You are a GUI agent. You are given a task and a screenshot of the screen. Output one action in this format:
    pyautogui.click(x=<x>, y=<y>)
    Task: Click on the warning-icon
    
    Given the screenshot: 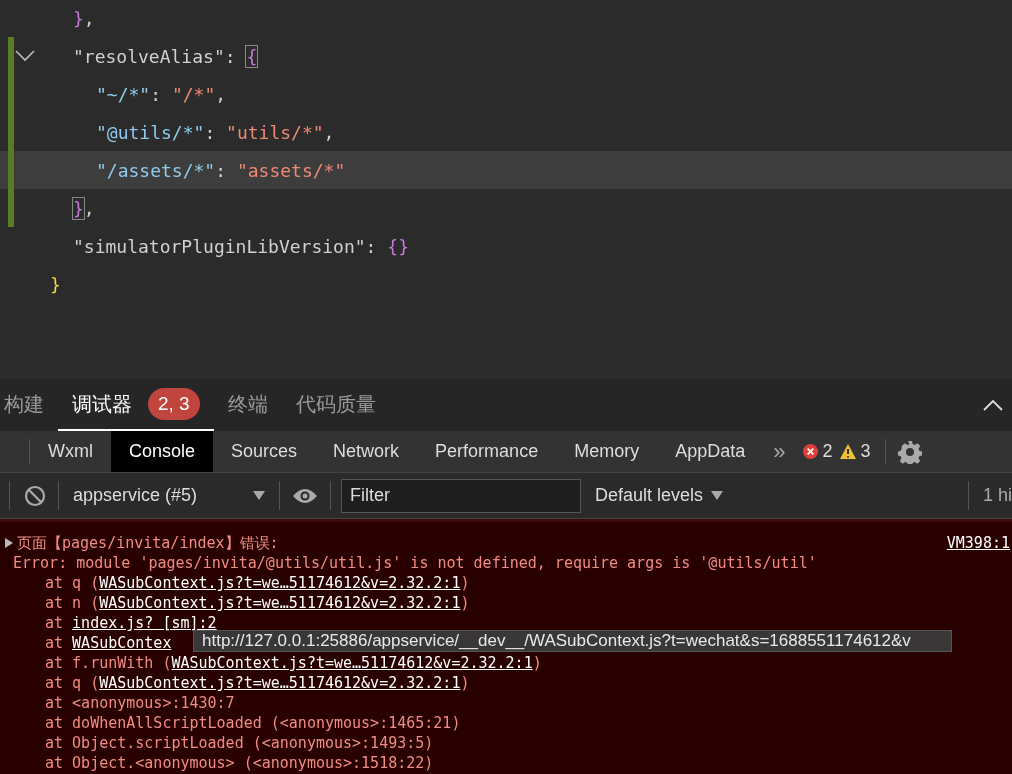 What is the action you would take?
    pyautogui.click(x=848, y=451)
    